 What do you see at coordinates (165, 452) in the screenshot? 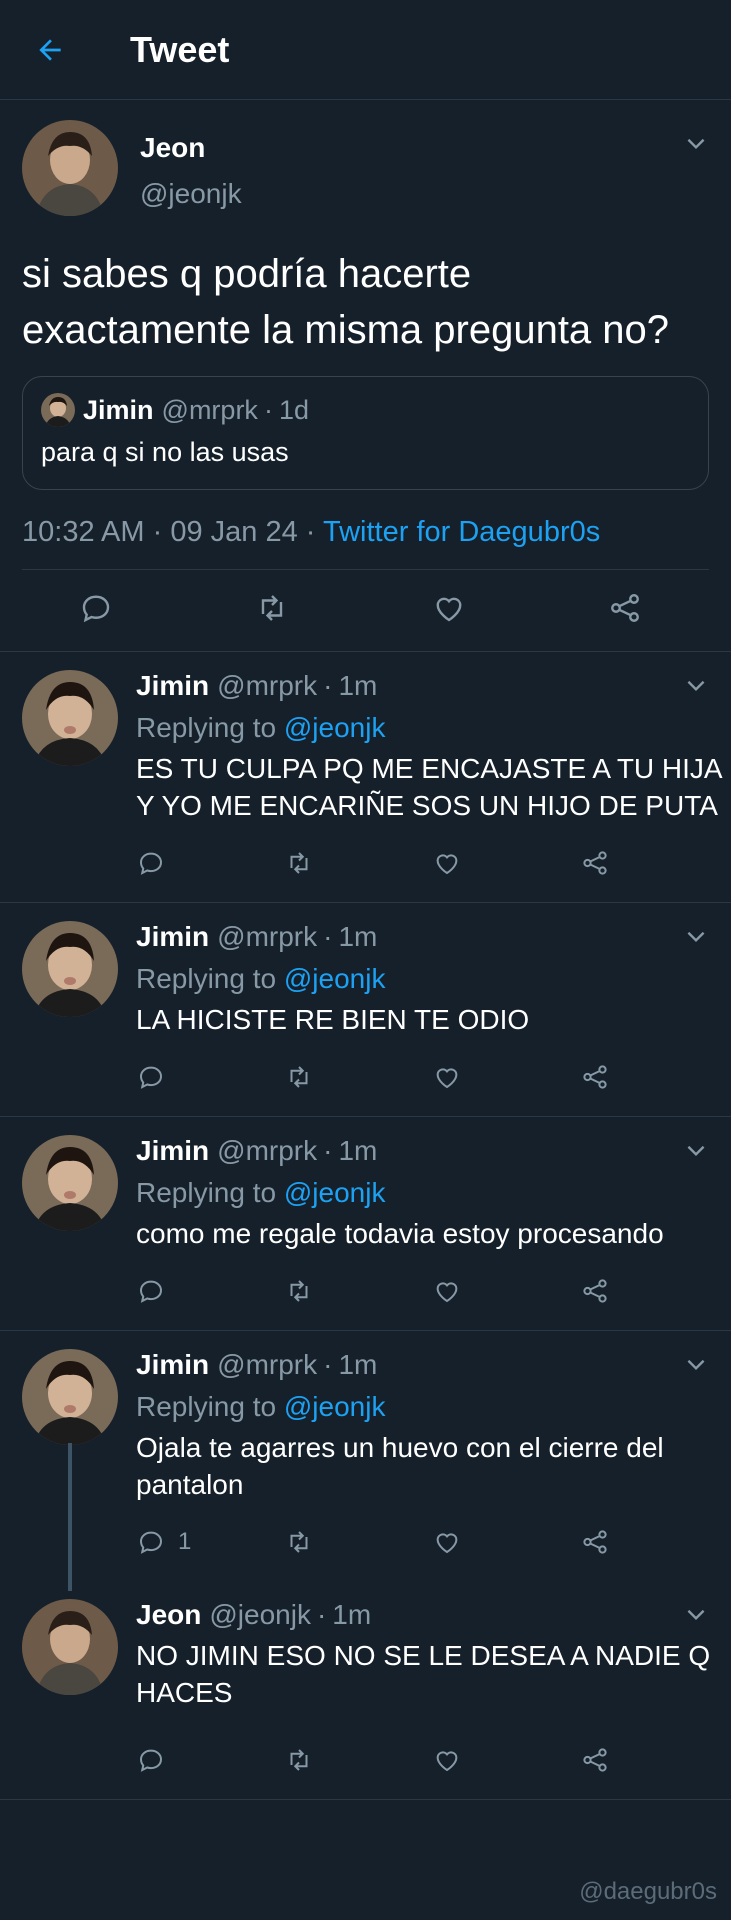
I see `quote-text: para q si no las usas` at bounding box center [165, 452].